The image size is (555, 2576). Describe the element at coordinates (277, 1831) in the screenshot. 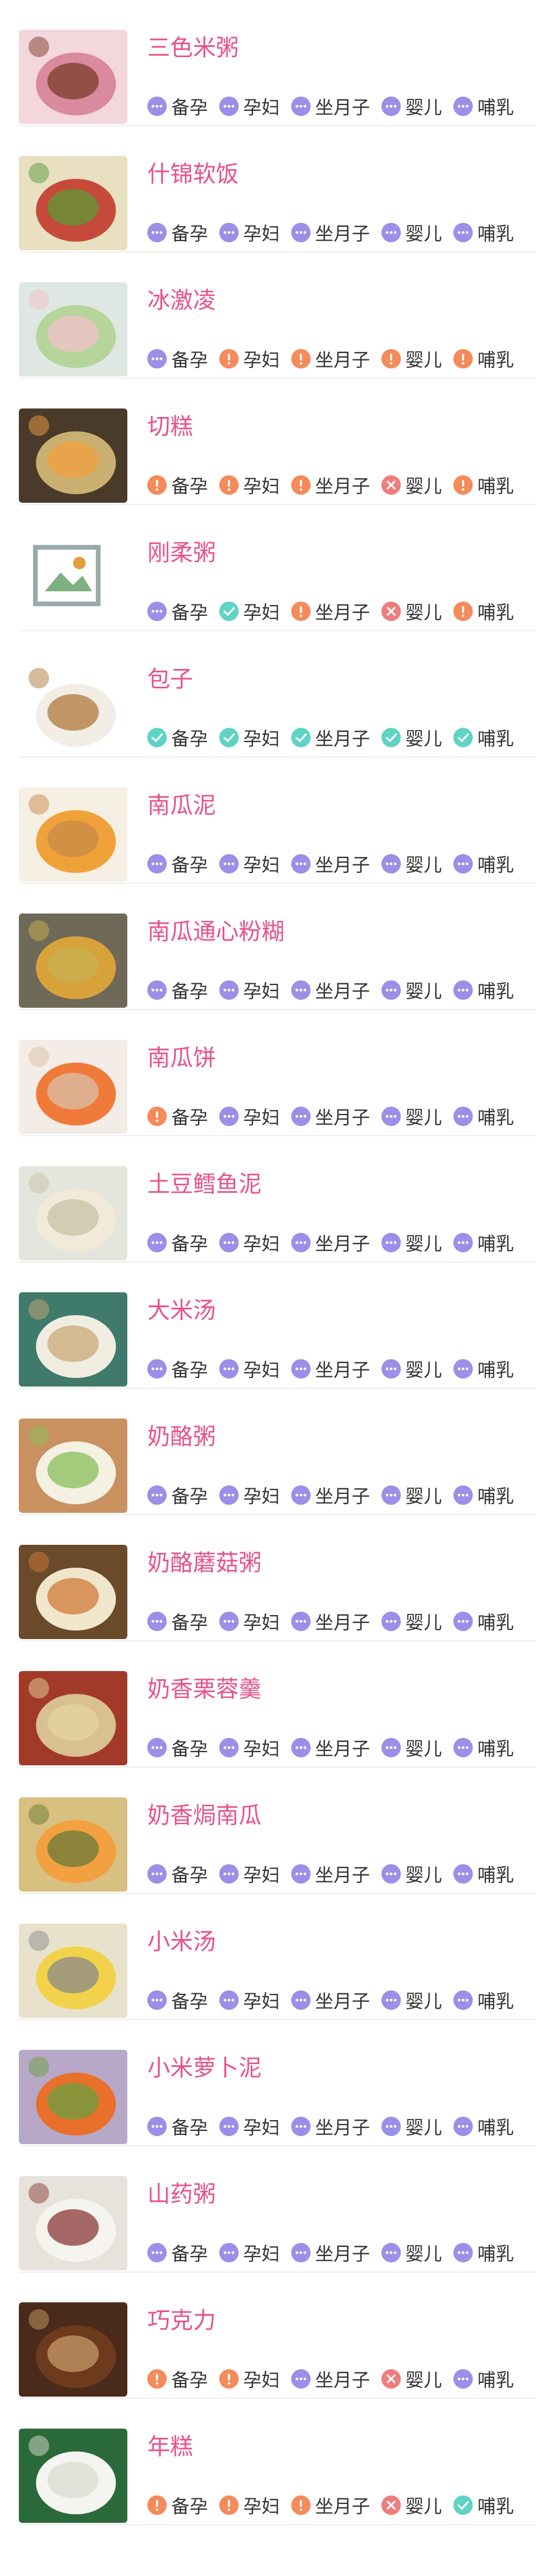

I see `food-list-item: 奶香焗南瓜 备孕 孕妇 坐月子 婴儿 哺乳` at that location.